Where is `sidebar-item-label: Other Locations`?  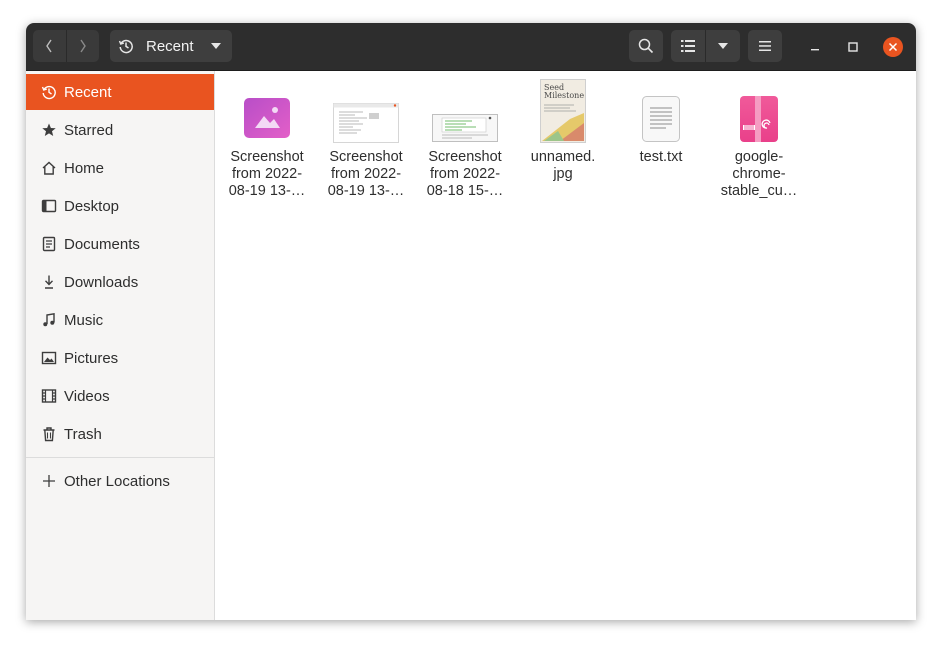 sidebar-item-label: Other Locations is located at coordinates (117, 481).